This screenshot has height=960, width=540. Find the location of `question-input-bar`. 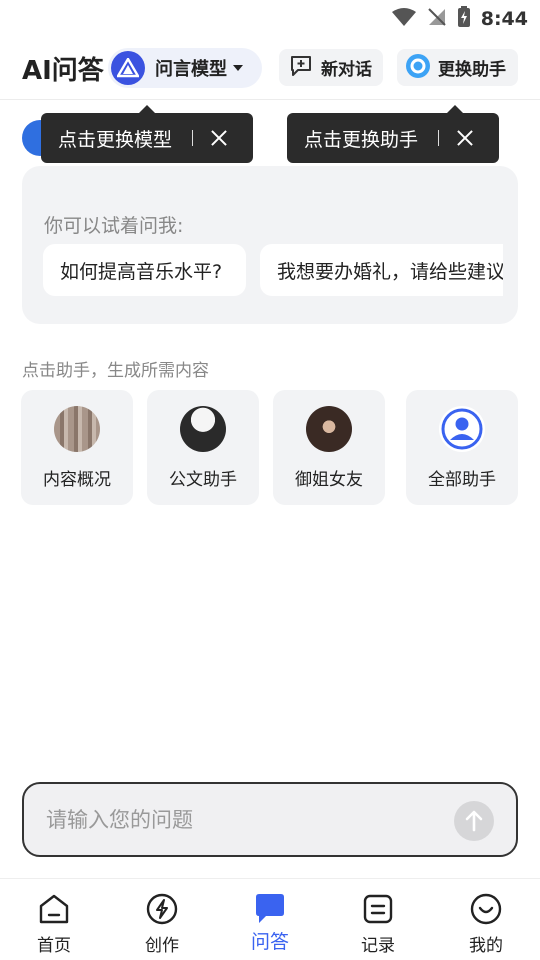

question-input-bar is located at coordinates (270, 819).